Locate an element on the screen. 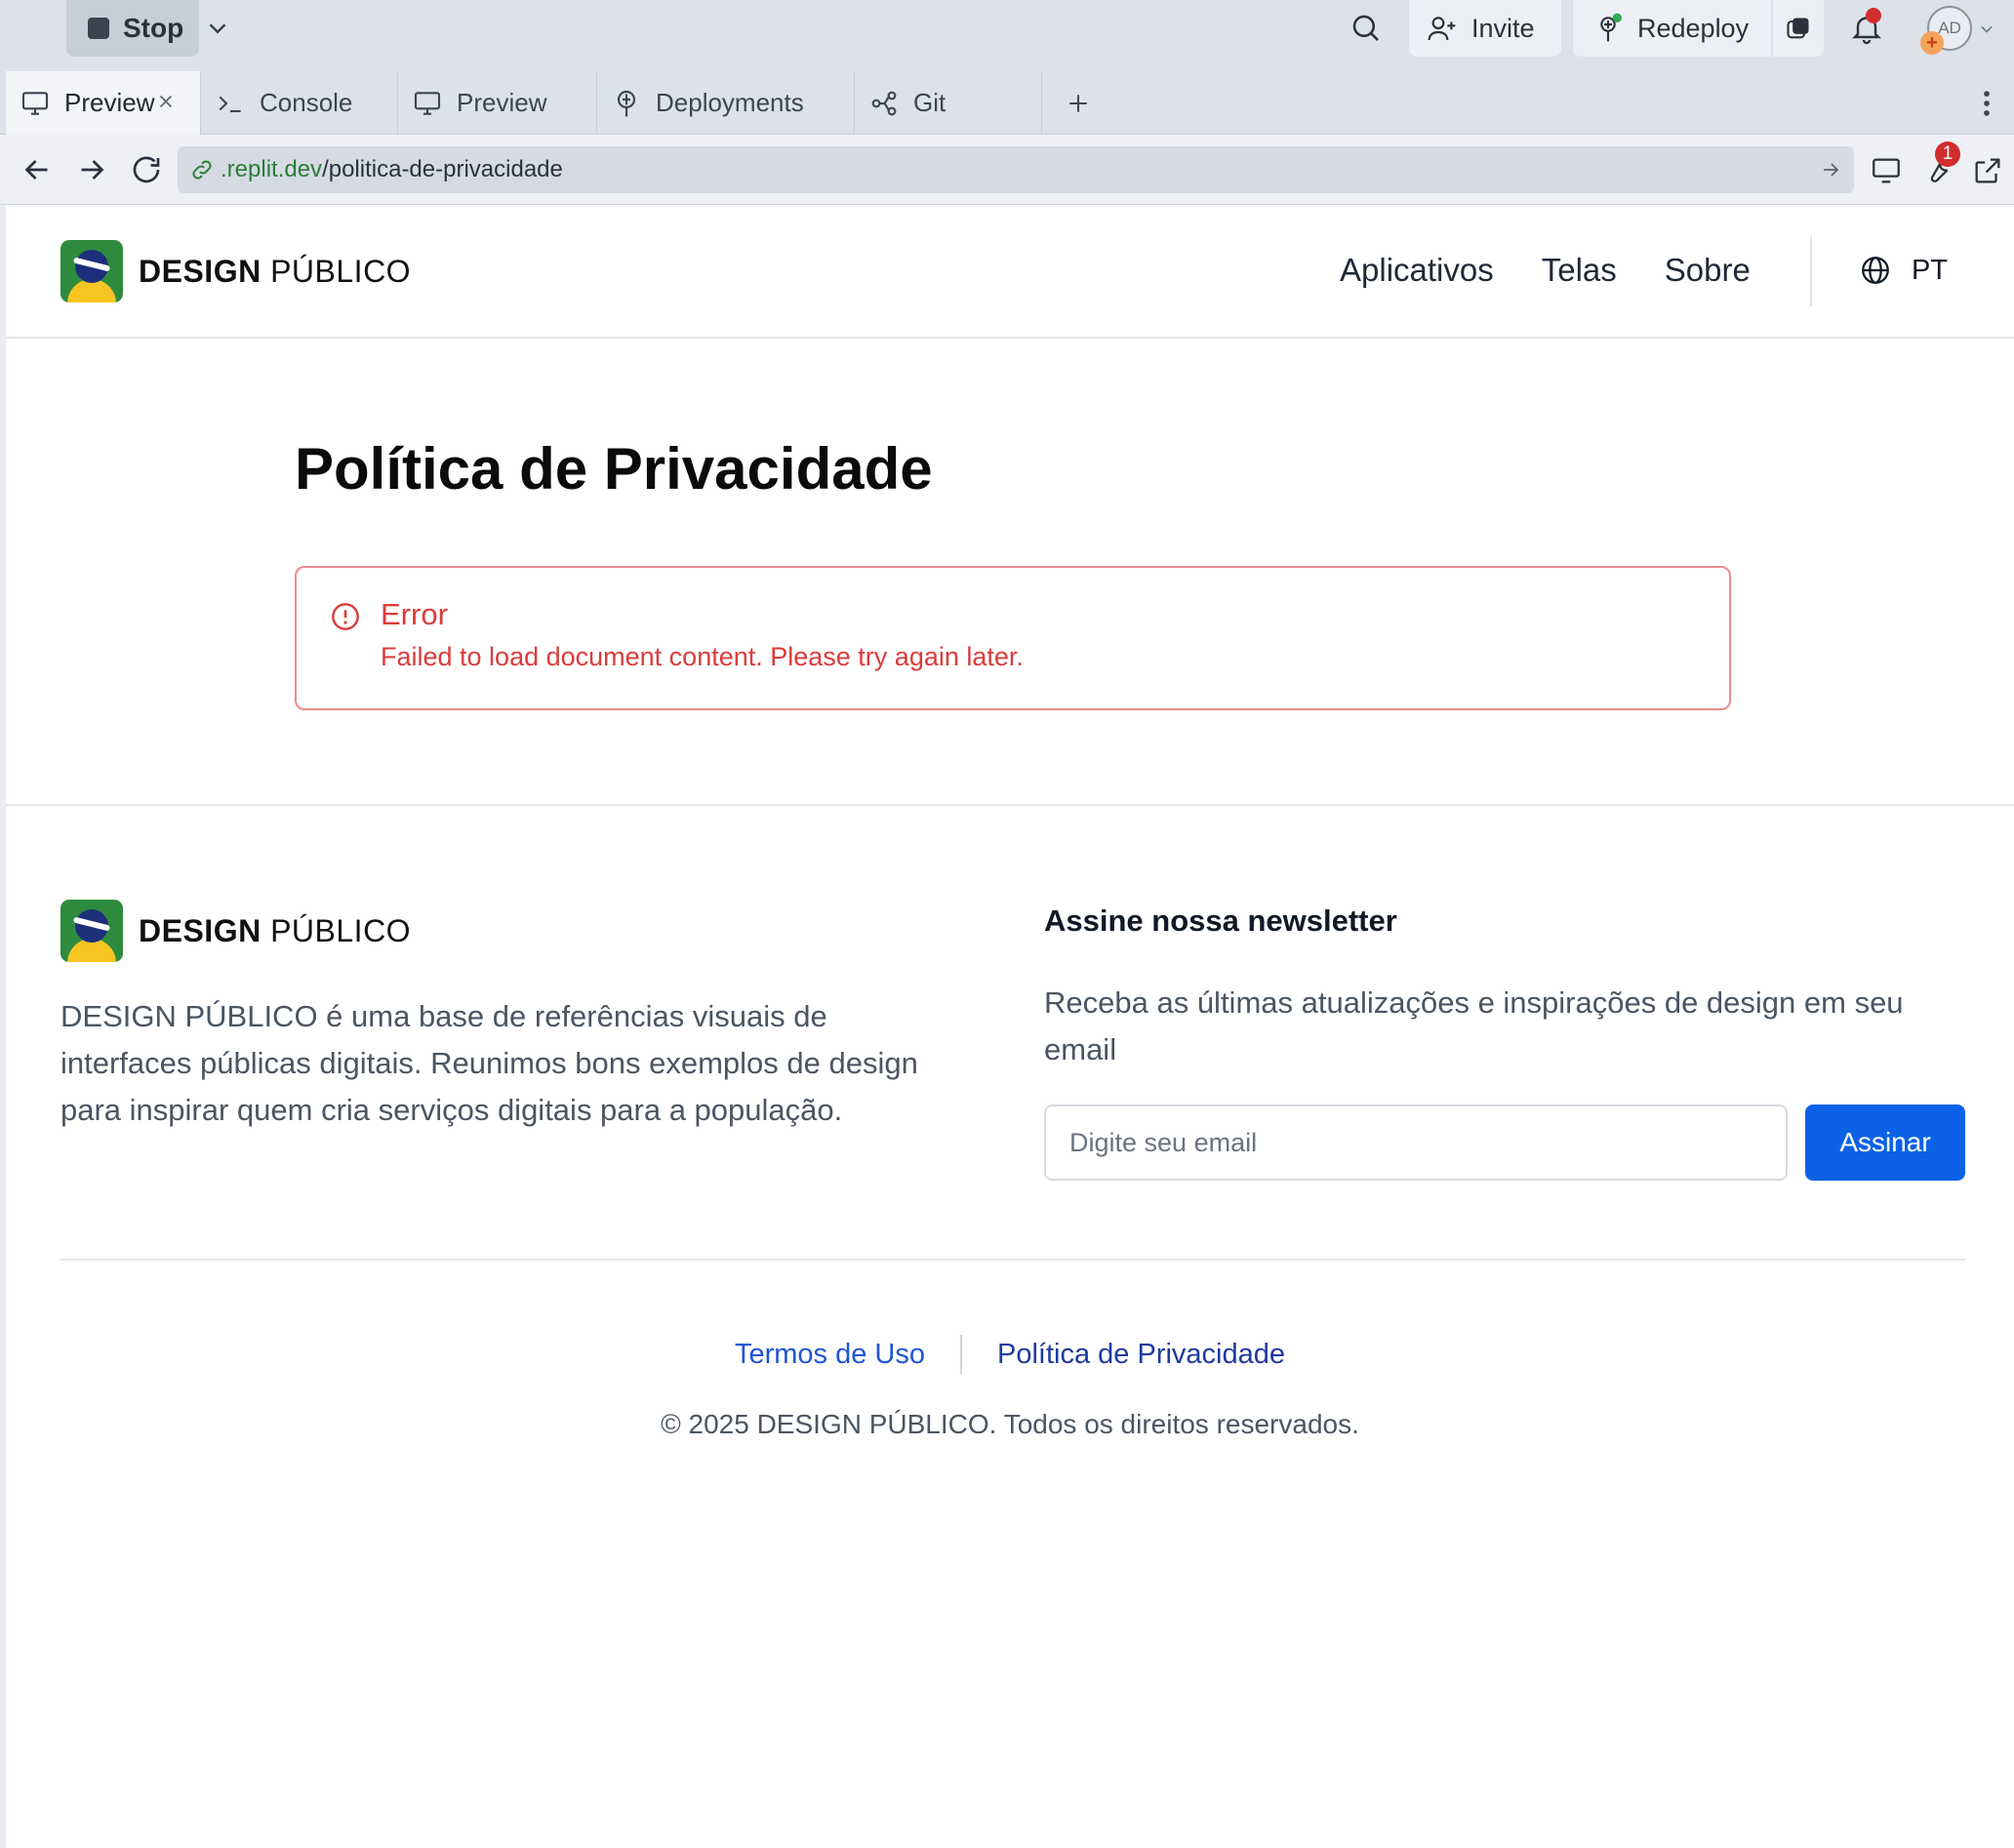  alert-circle-icon is located at coordinates (345, 617).